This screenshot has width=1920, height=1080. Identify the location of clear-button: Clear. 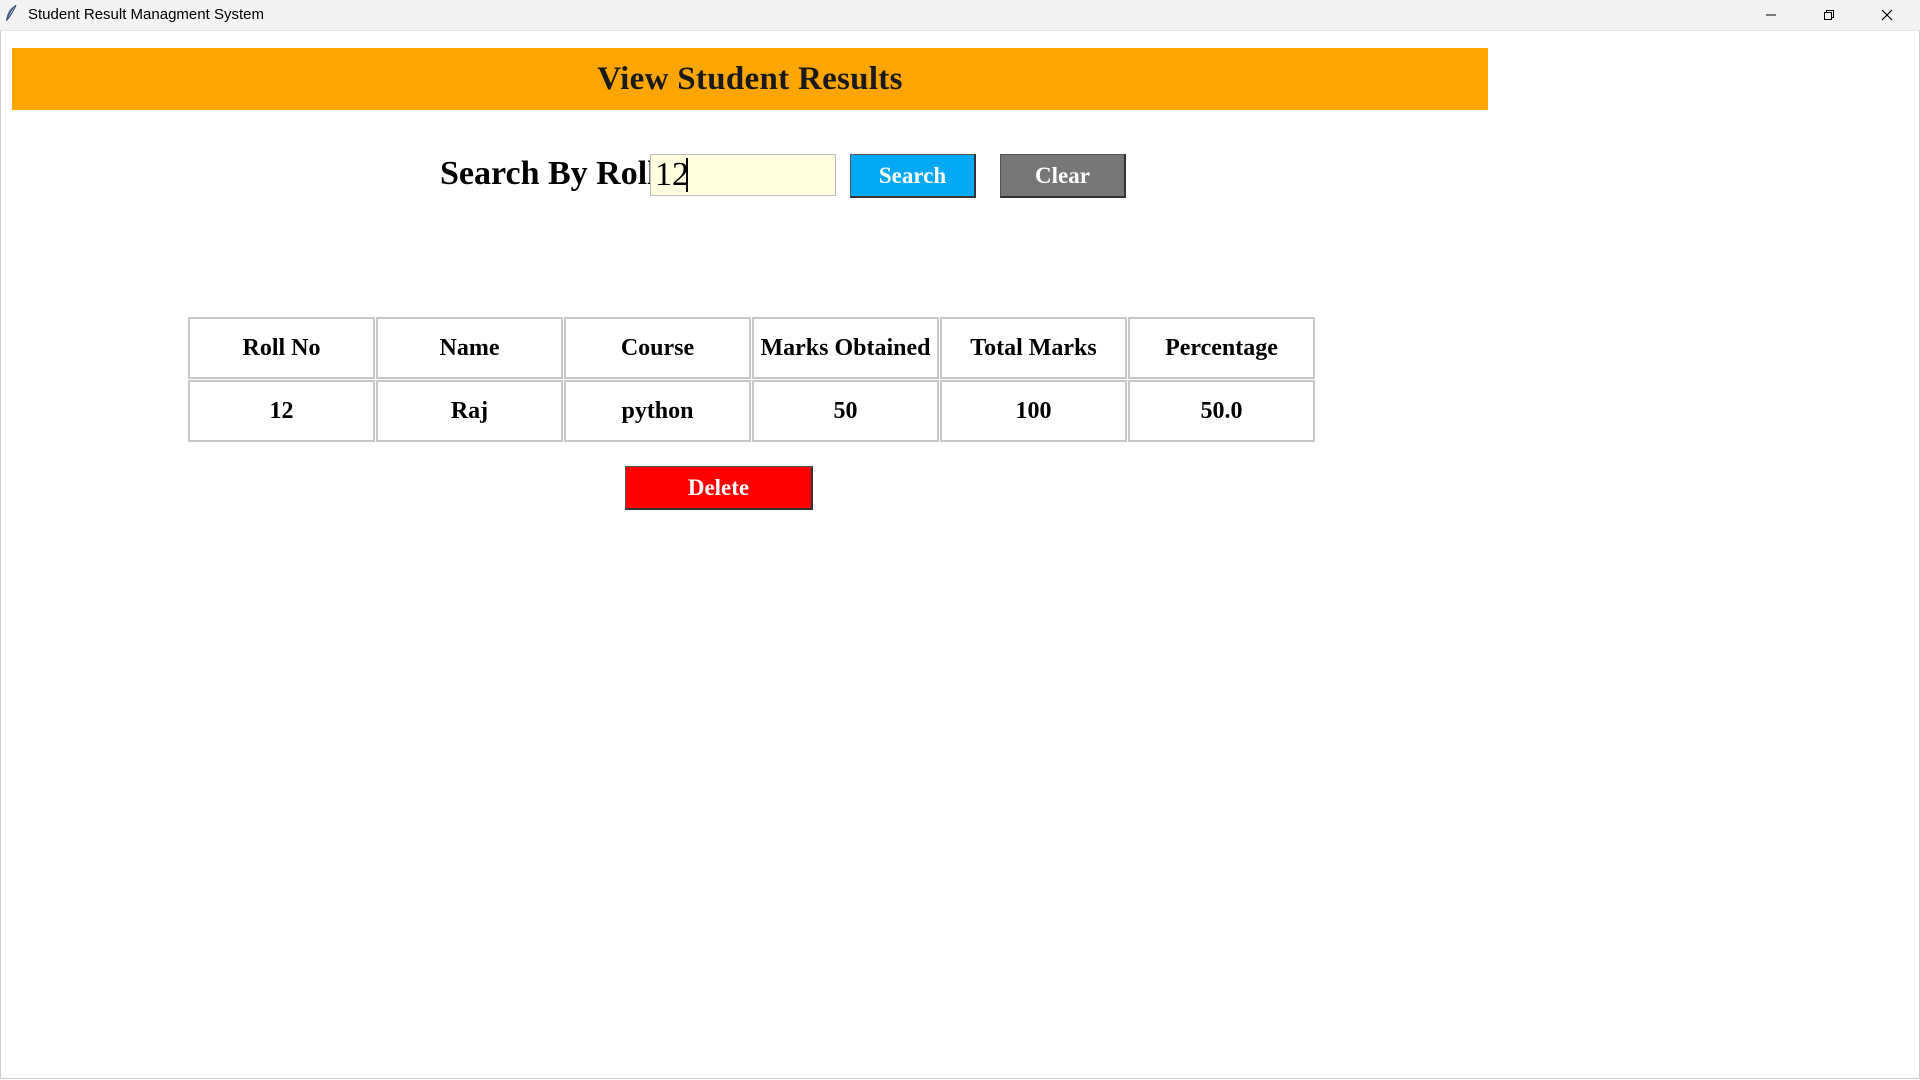
(1063, 176).